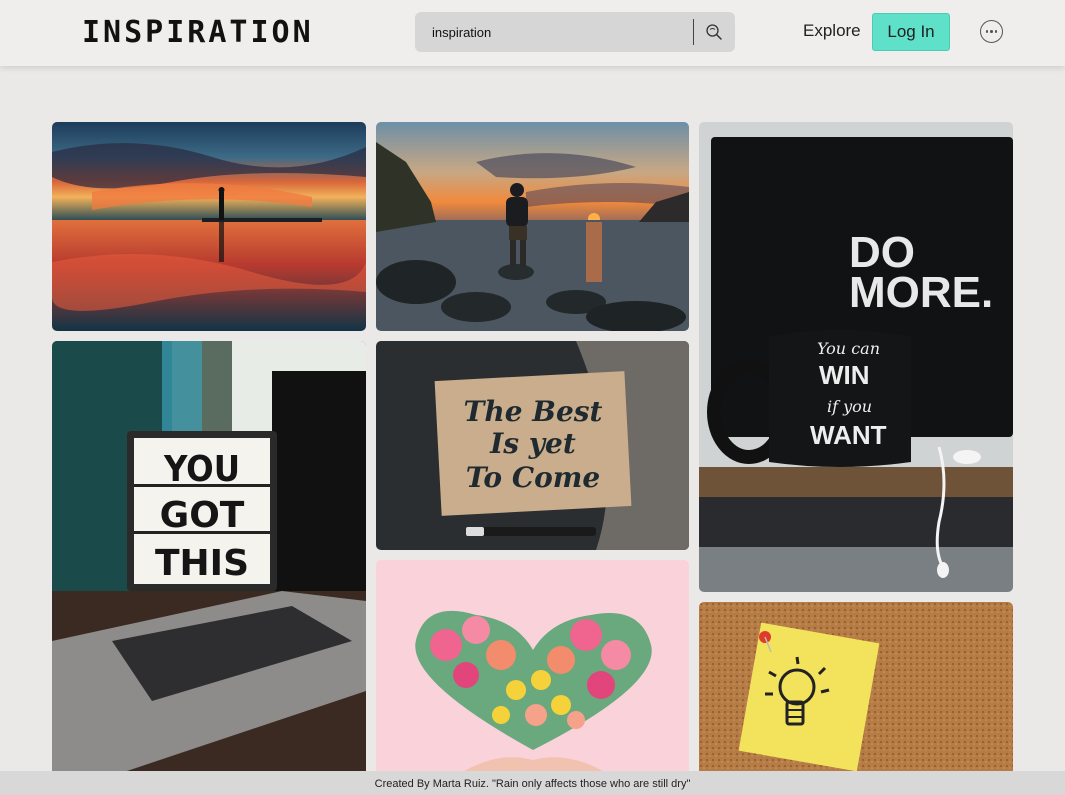 This screenshot has height=795, width=1065. I want to click on sunset-lake-image, so click(209, 226).